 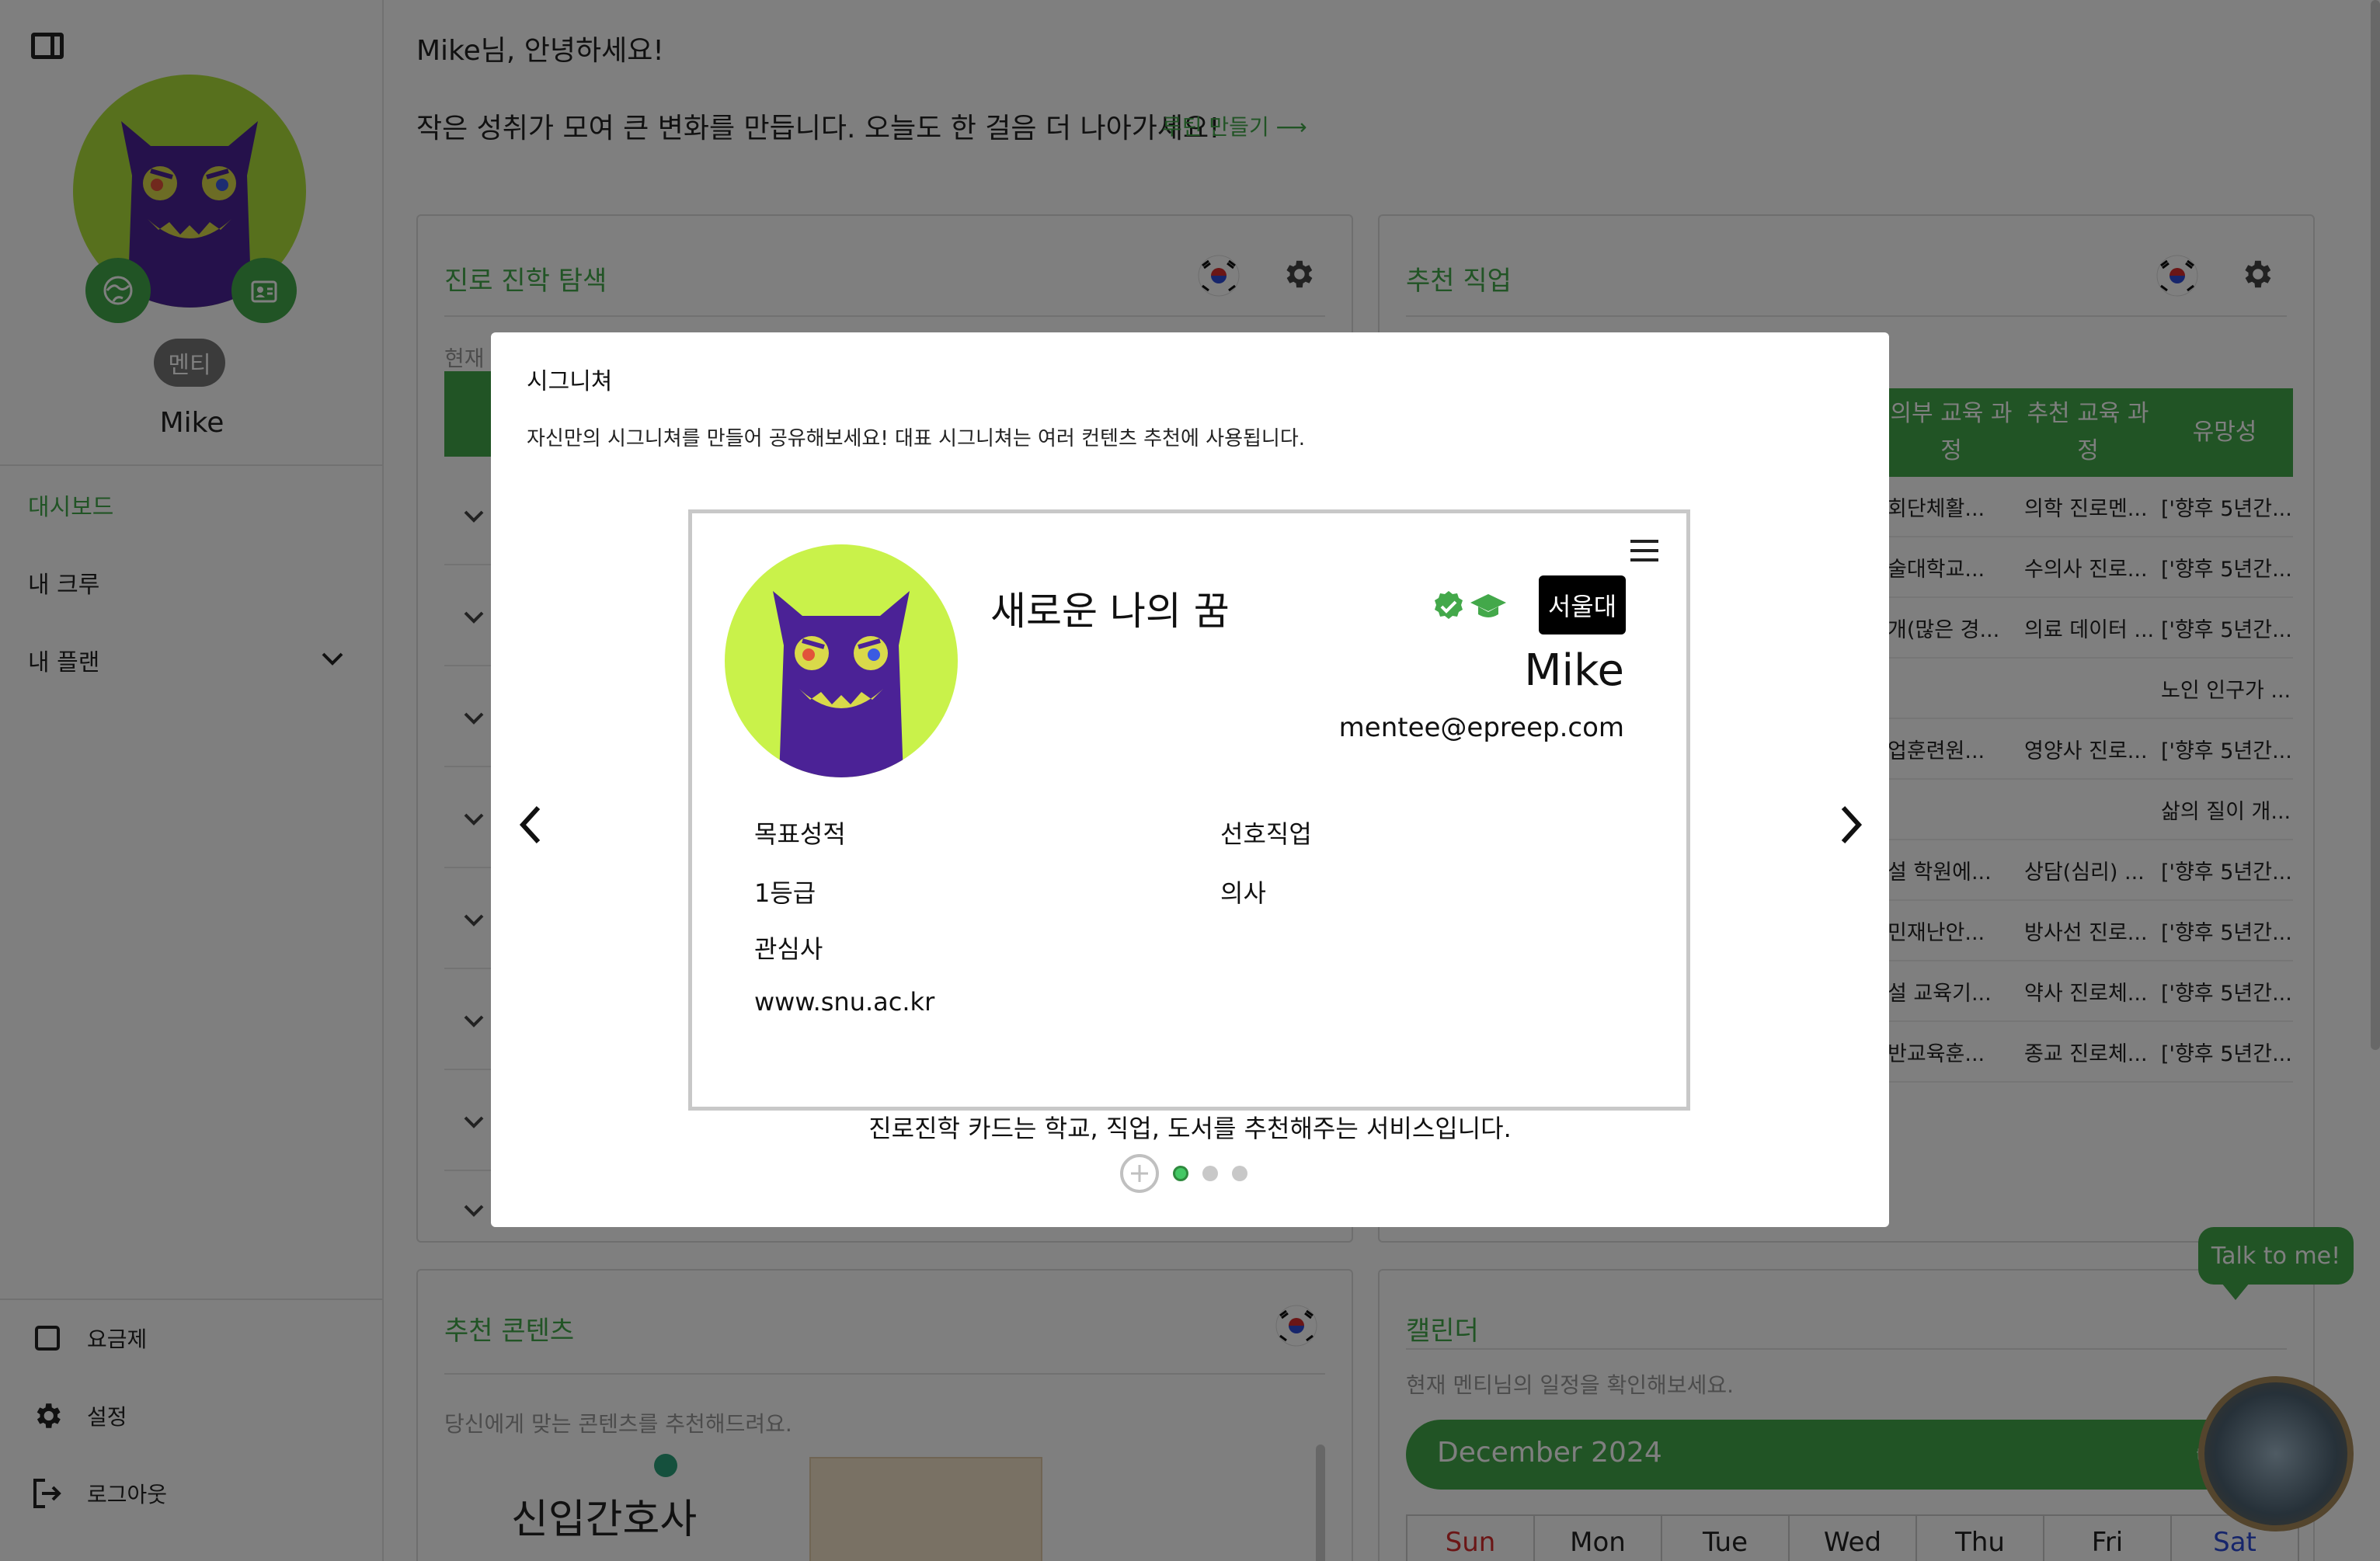 I want to click on monster-avatar-icon, so click(x=842, y=684).